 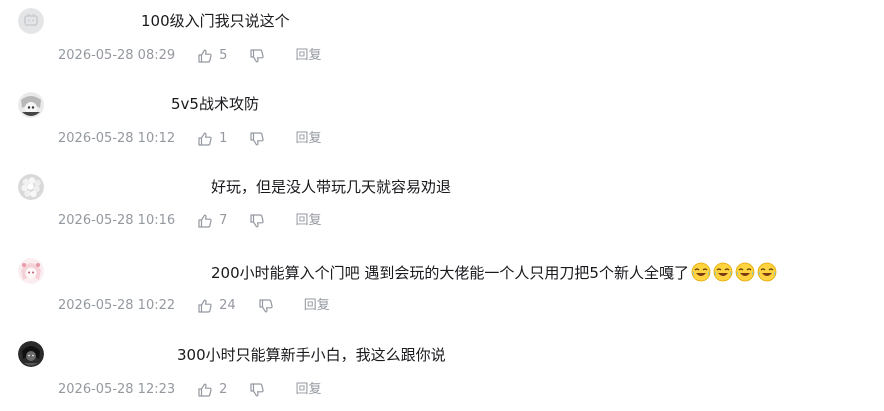 What do you see at coordinates (117, 305) in the screenshot?
I see `timestamp: 2026-05-28 10:22` at bounding box center [117, 305].